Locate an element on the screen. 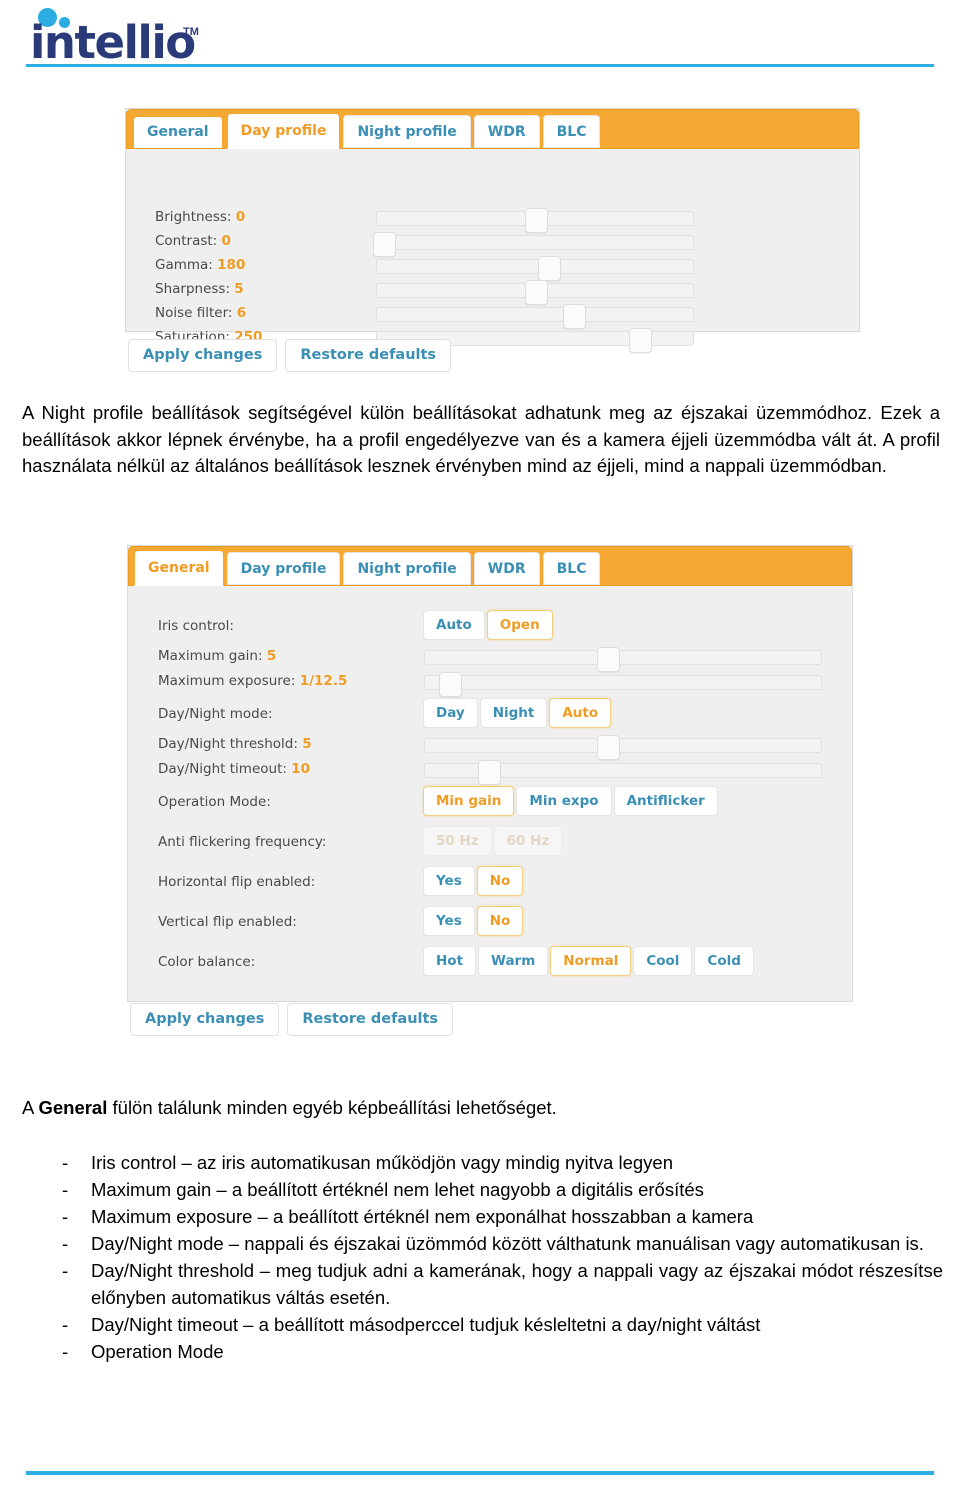 The height and width of the screenshot is (1485, 960). maximum-gain-label: Maximum gain: 5 is located at coordinates (217, 656).